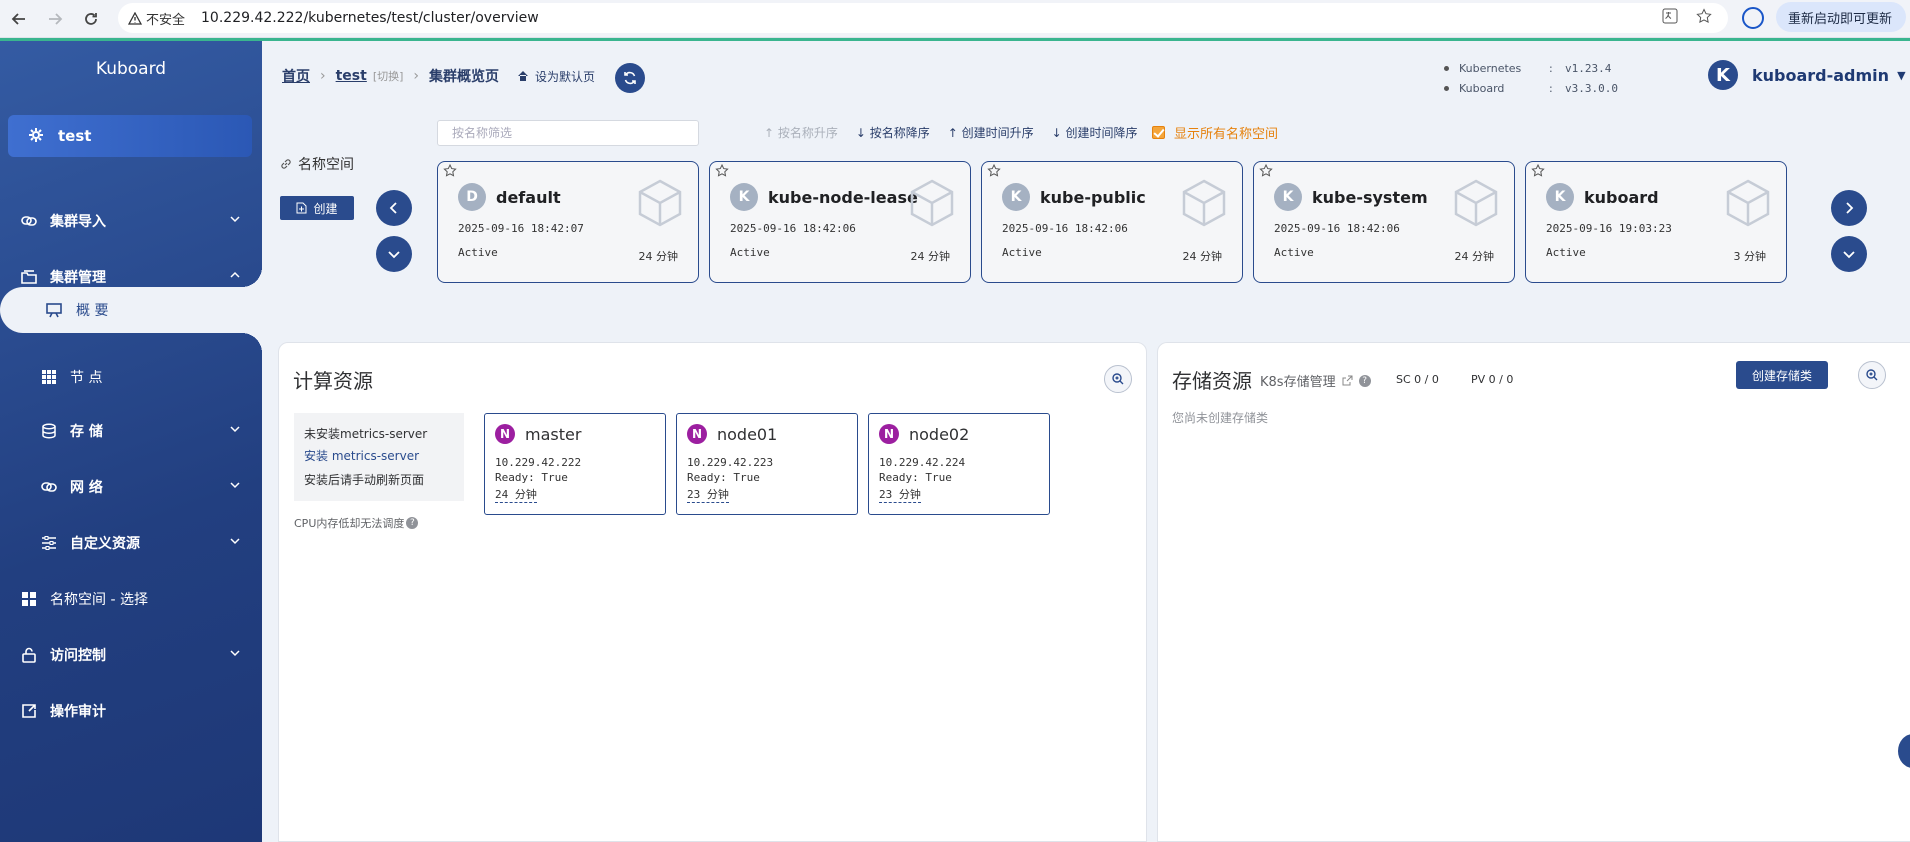 The image size is (1910, 842). Describe the element at coordinates (394, 208) in the screenshot. I see `scroll-left-button` at that location.